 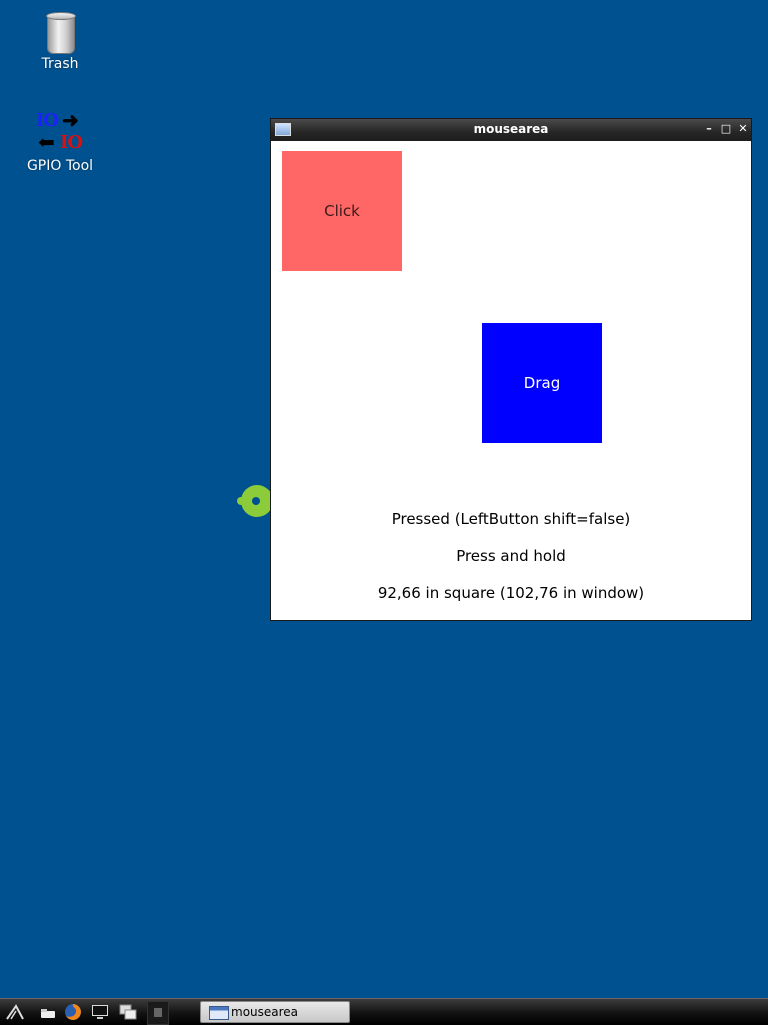 What do you see at coordinates (73, 1012) in the screenshot?
I see `browser-icon` at bounding box center [73, 1012].